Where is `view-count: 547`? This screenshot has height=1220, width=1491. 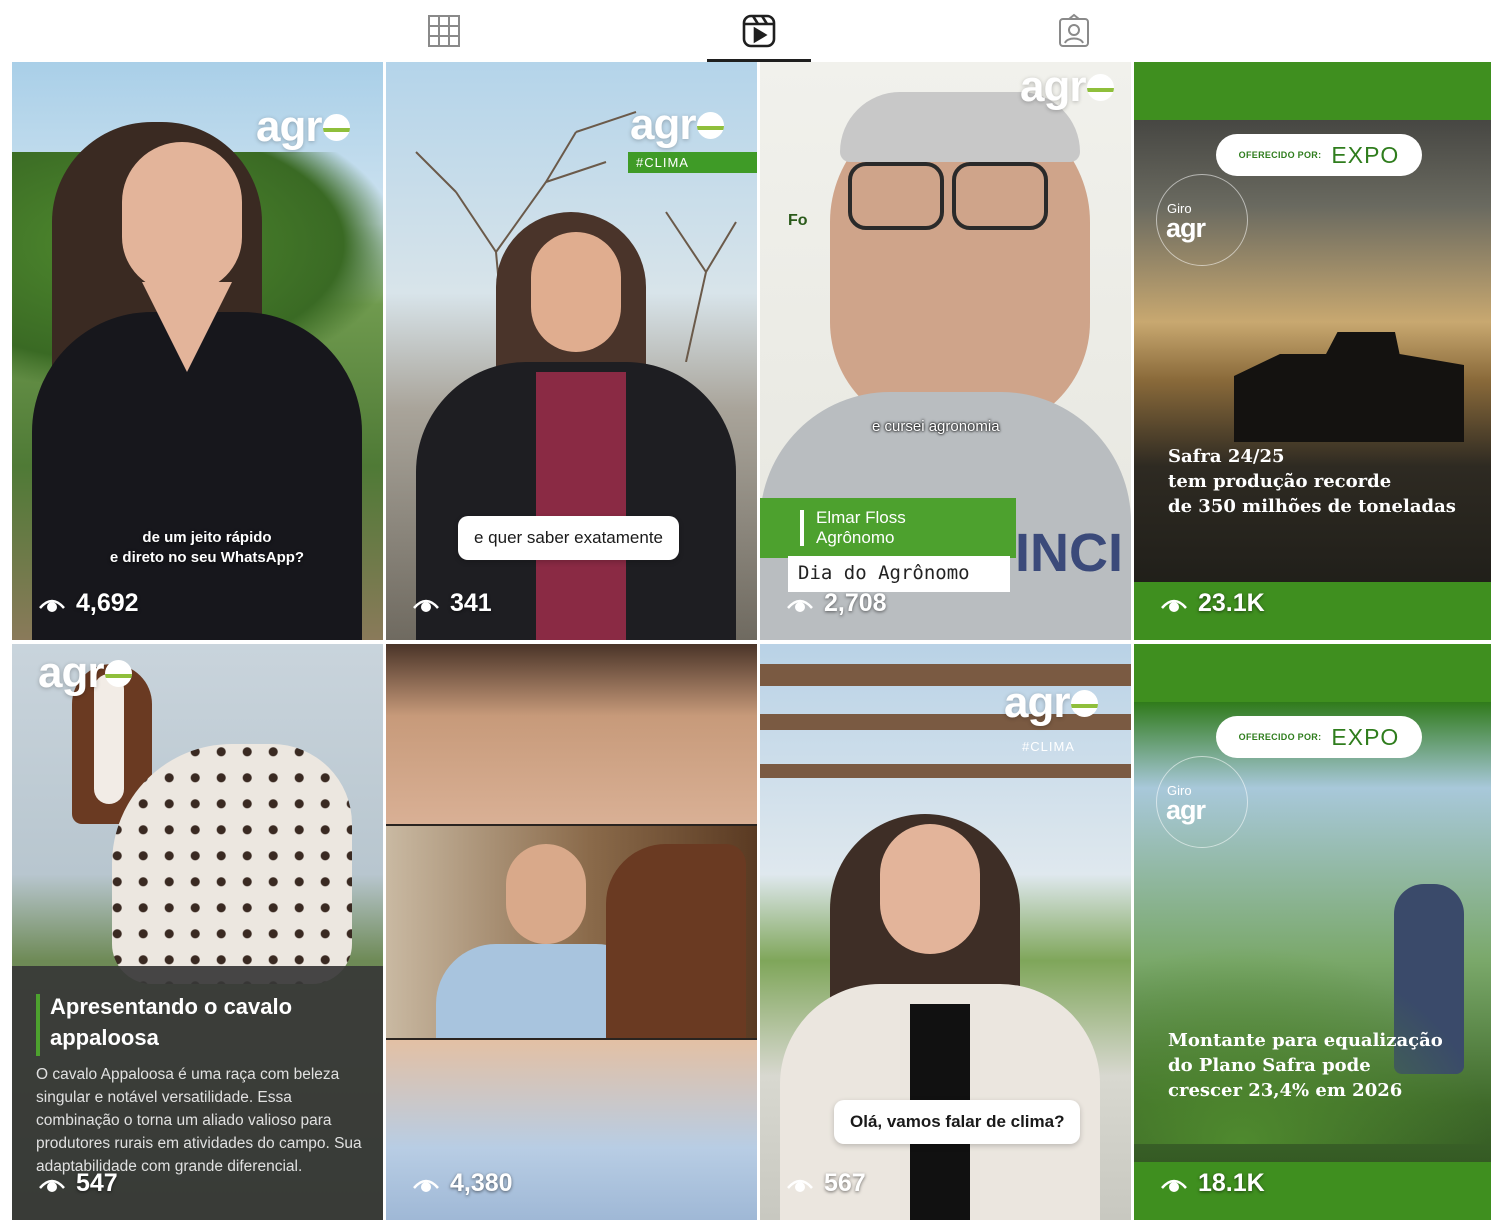
view-count: 547 is located at coordinates (78, 1183).